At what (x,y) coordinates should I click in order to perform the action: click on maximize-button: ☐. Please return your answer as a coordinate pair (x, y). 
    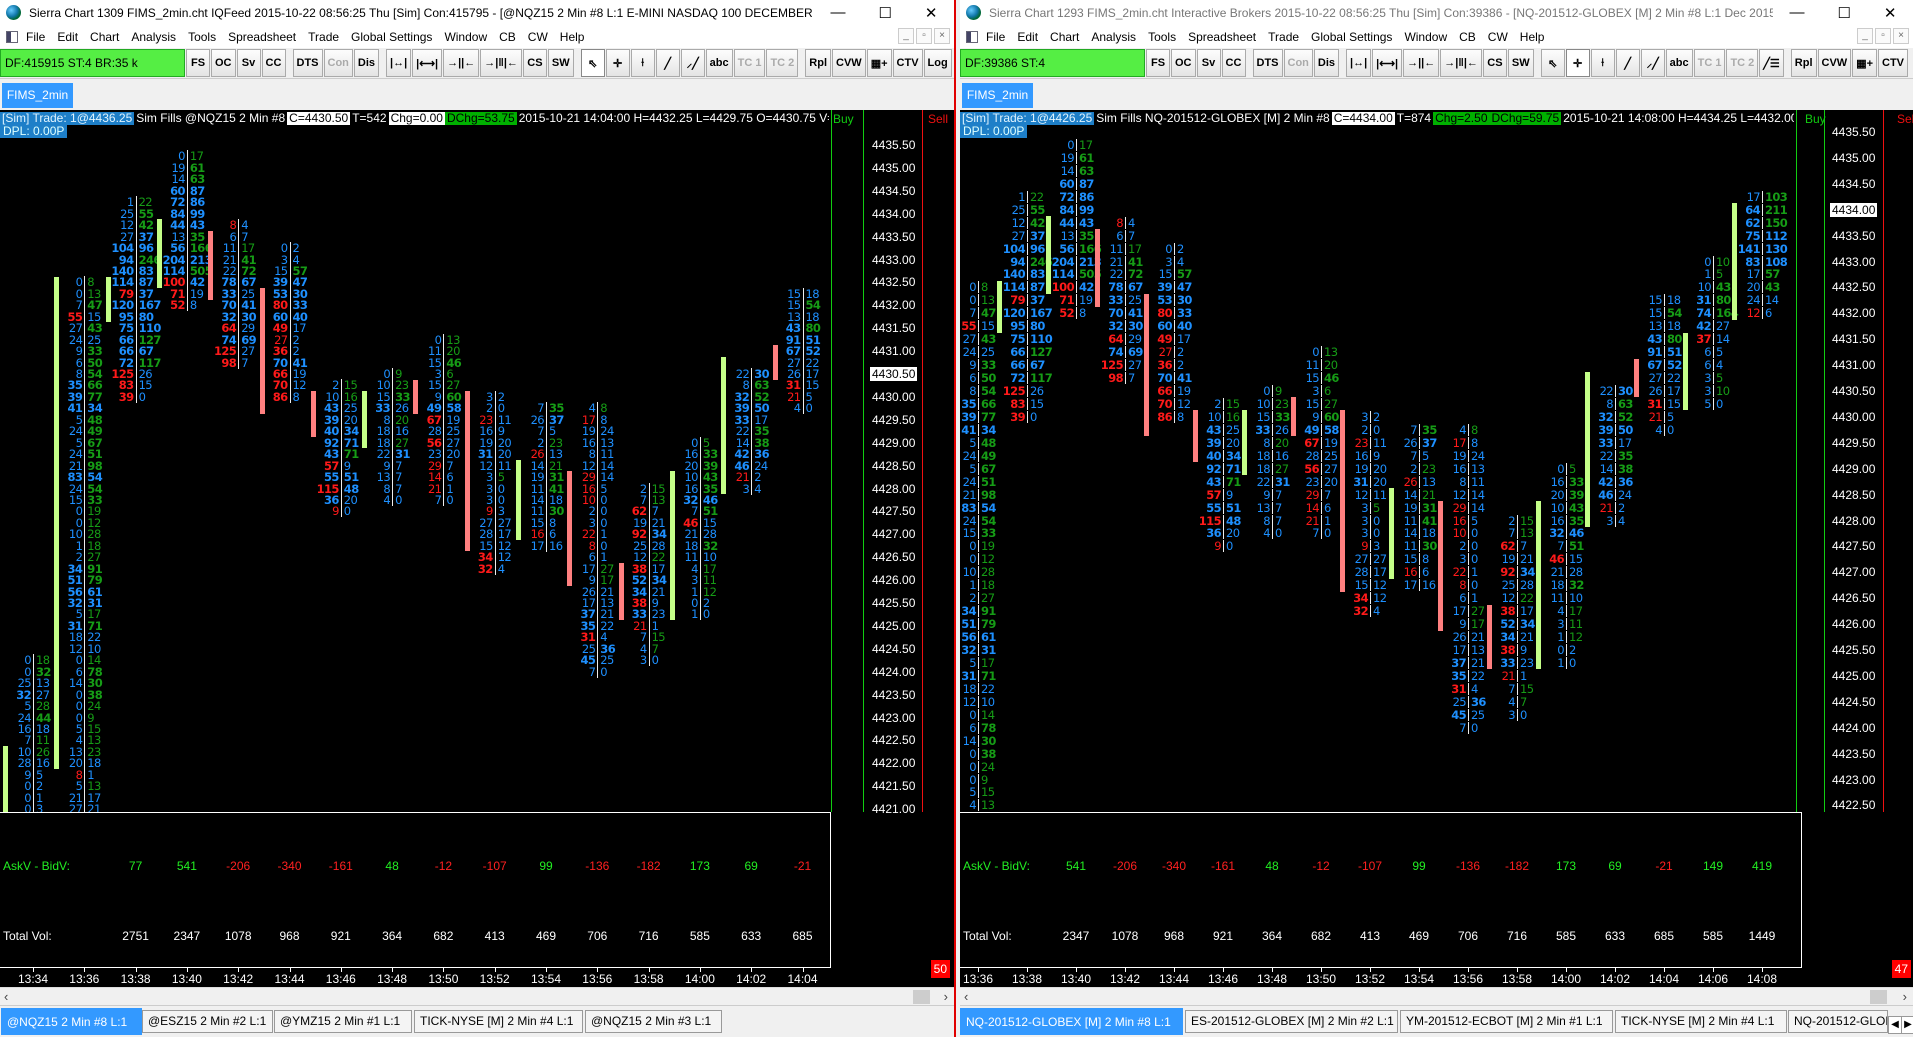
    Looking at the image, I should click on (1843, 13).